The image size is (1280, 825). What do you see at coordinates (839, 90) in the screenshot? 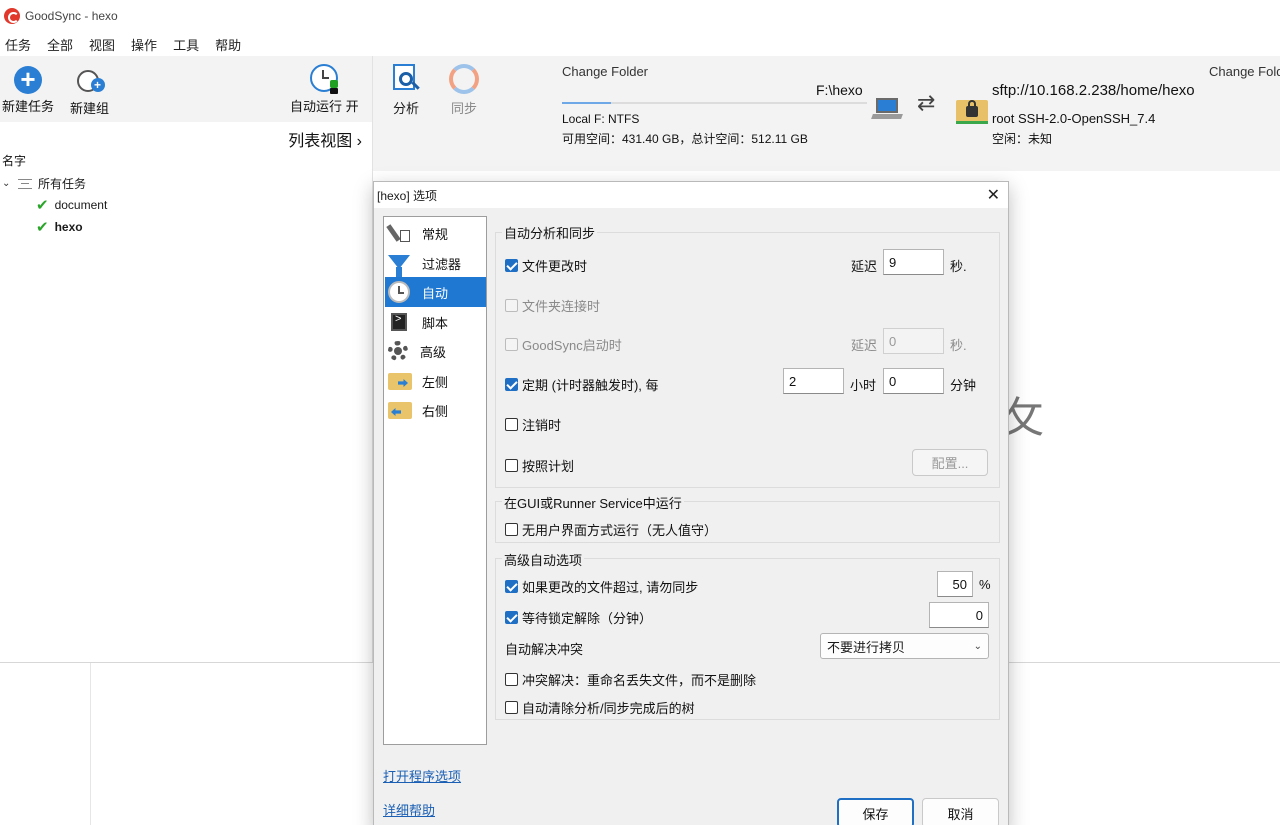
I see `left-folder-path: F:\hexo` at bounding box center [839, 90].